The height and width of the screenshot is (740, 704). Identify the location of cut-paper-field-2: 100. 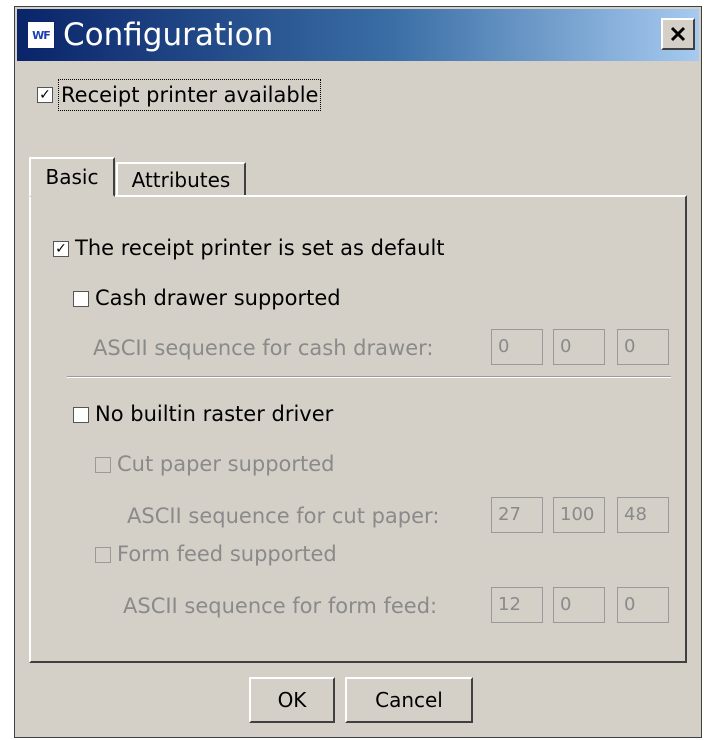
(579, 515).